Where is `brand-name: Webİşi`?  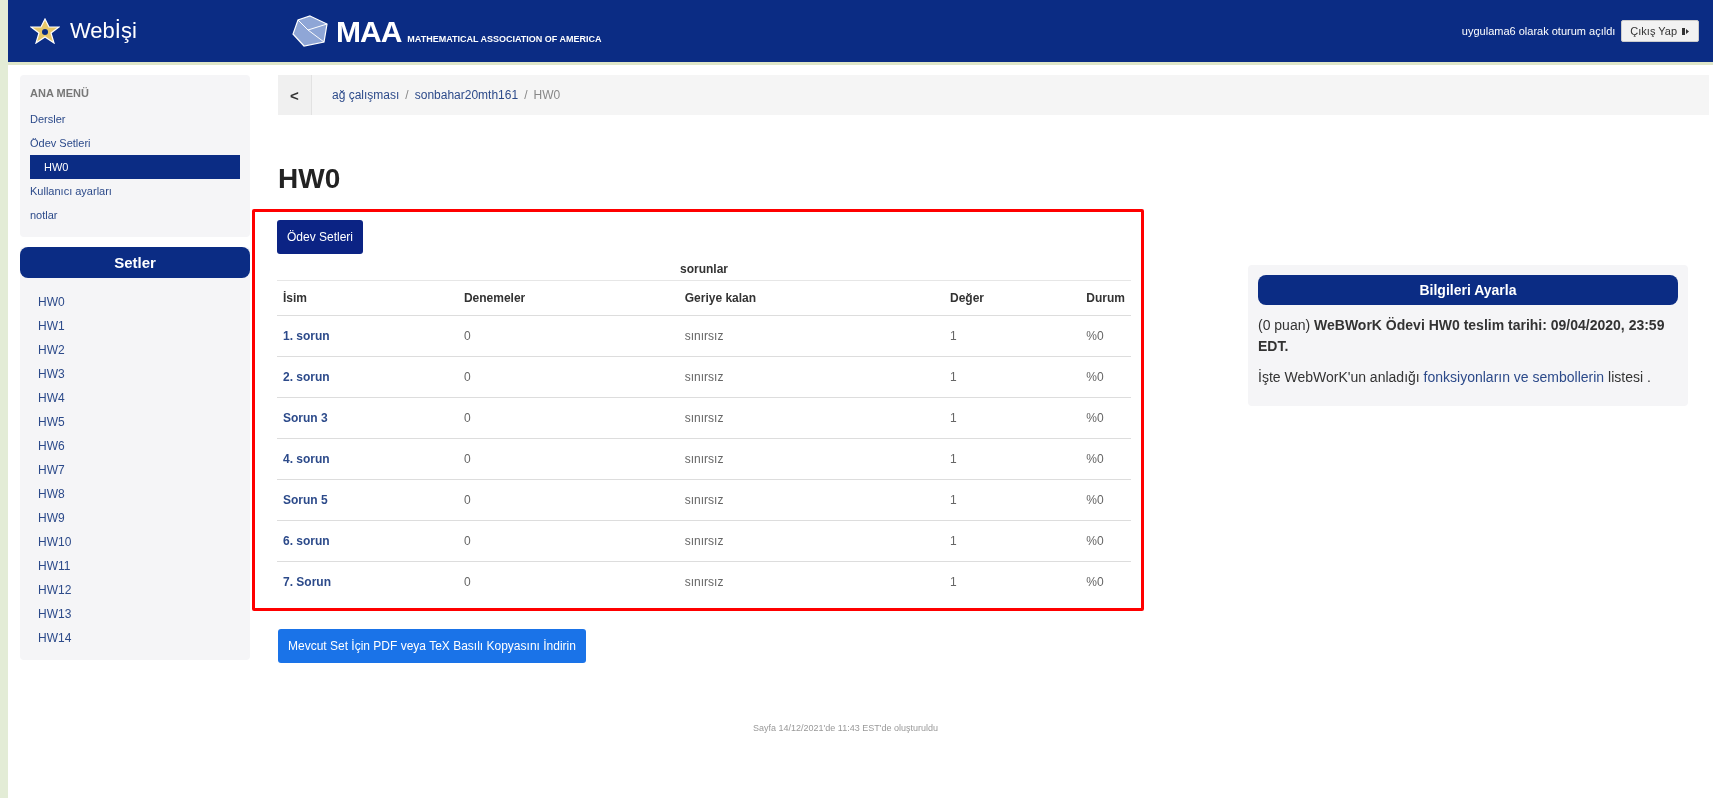 brand-name: Webİşi is located at coordinates (103, 31).